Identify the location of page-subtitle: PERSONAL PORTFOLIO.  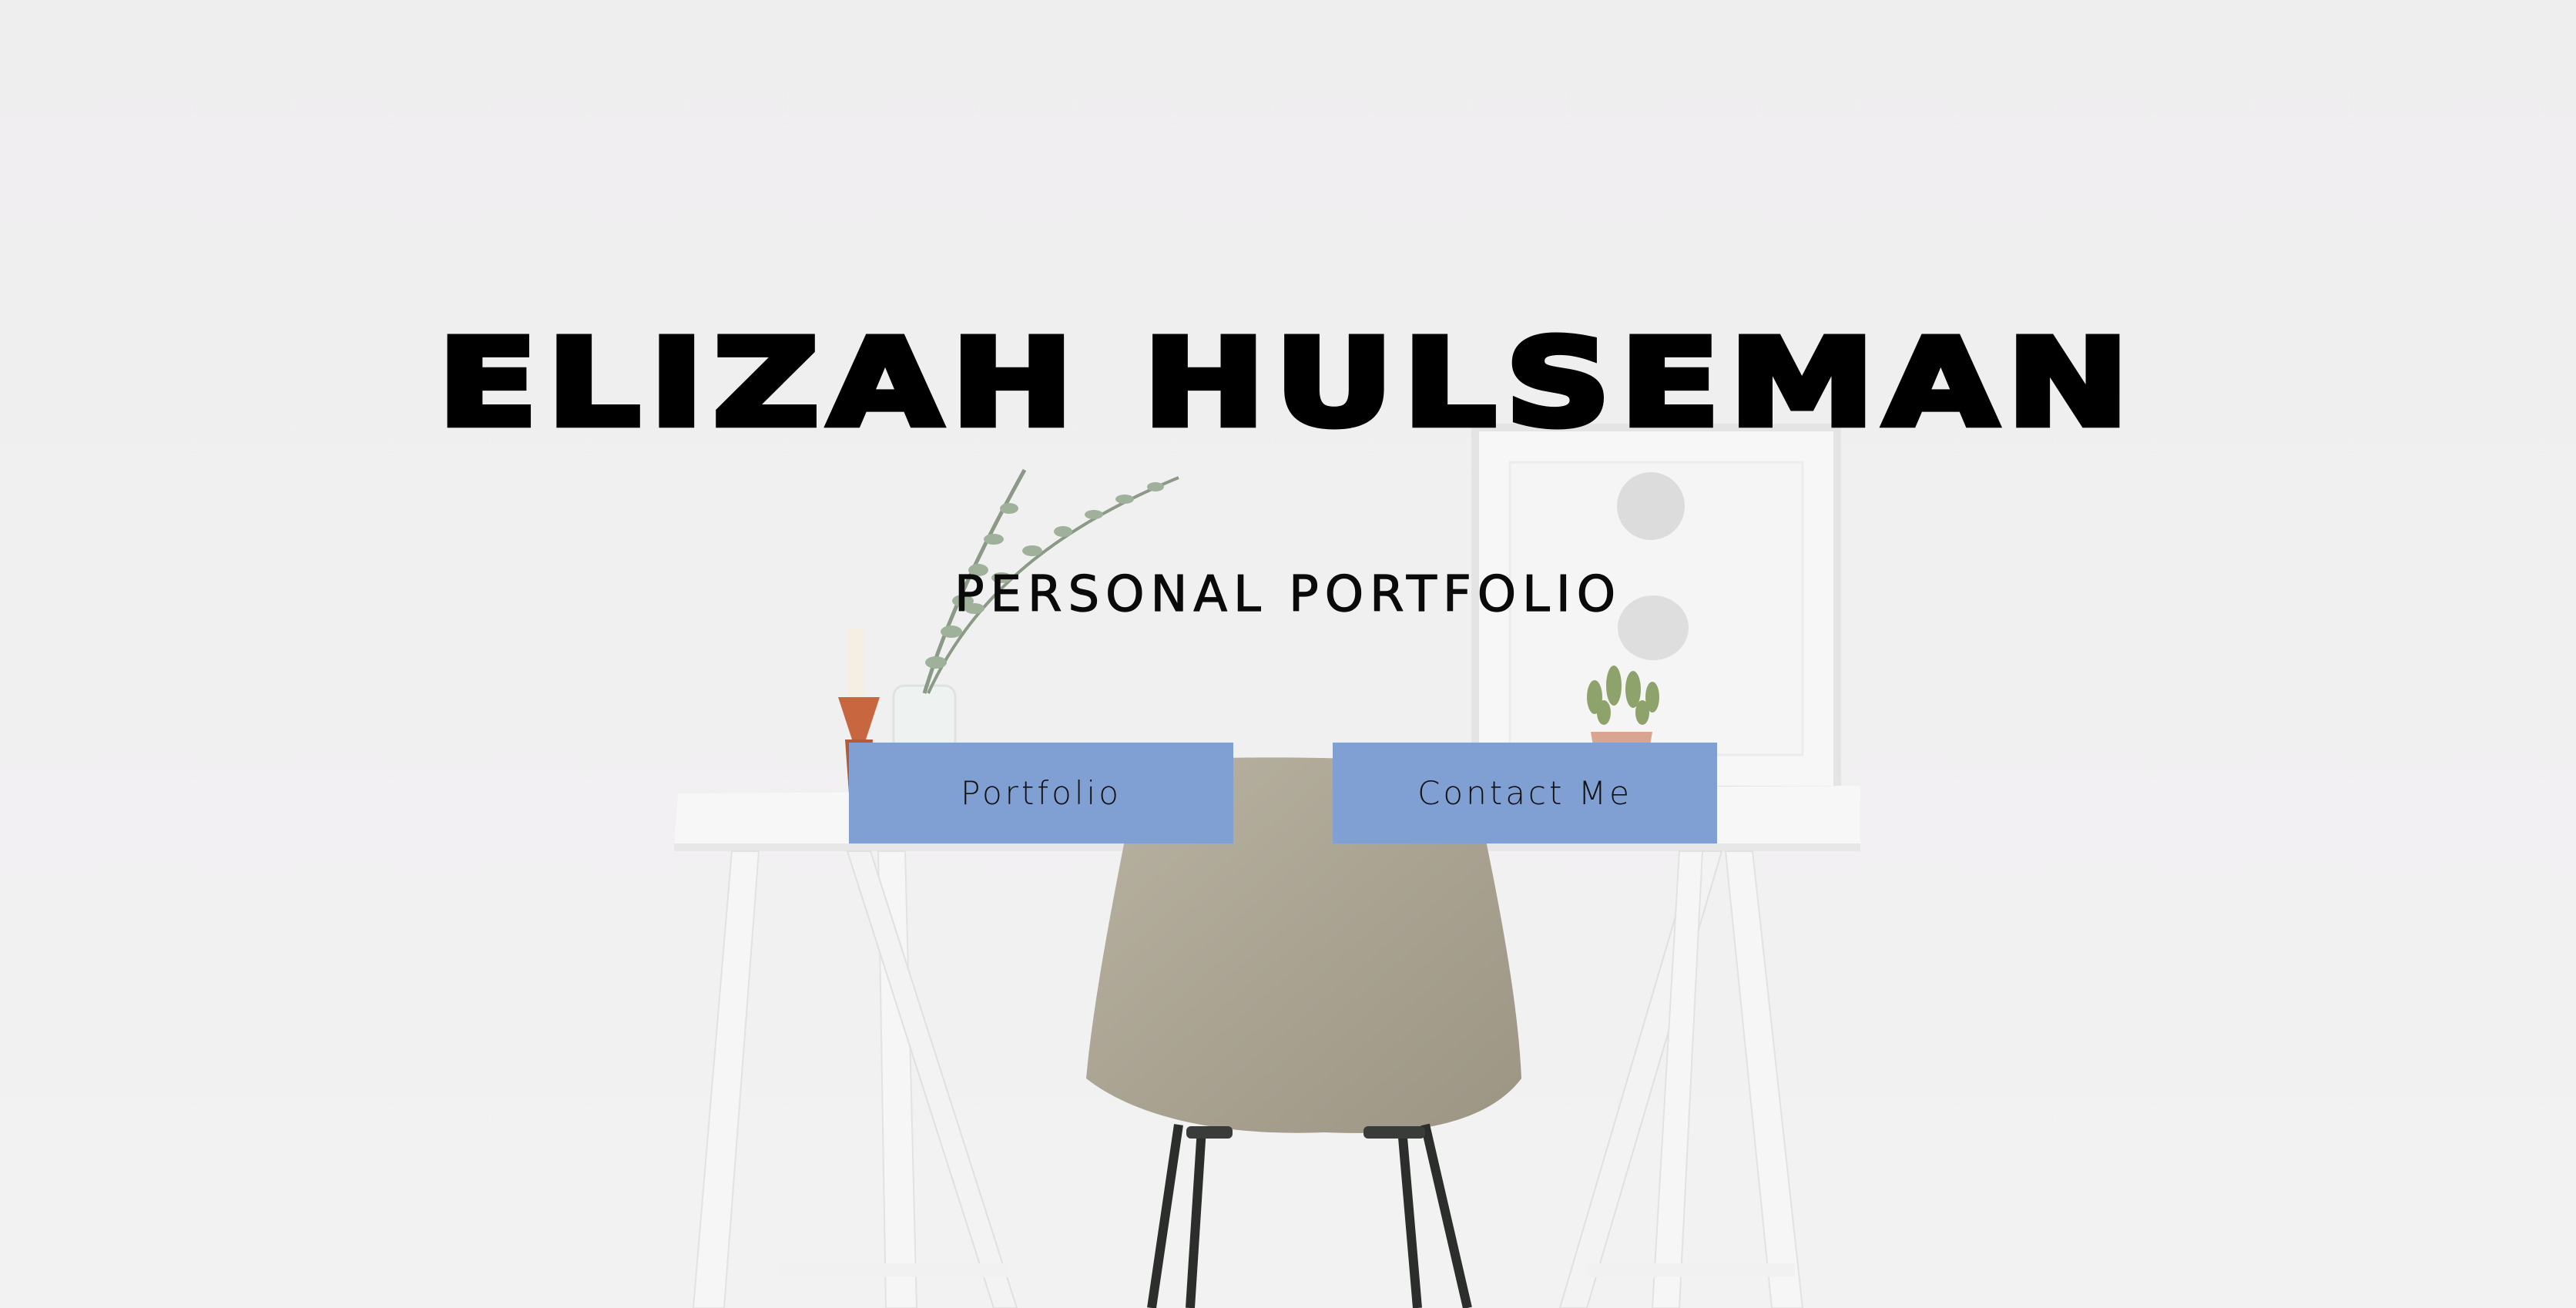
(1288, 595).